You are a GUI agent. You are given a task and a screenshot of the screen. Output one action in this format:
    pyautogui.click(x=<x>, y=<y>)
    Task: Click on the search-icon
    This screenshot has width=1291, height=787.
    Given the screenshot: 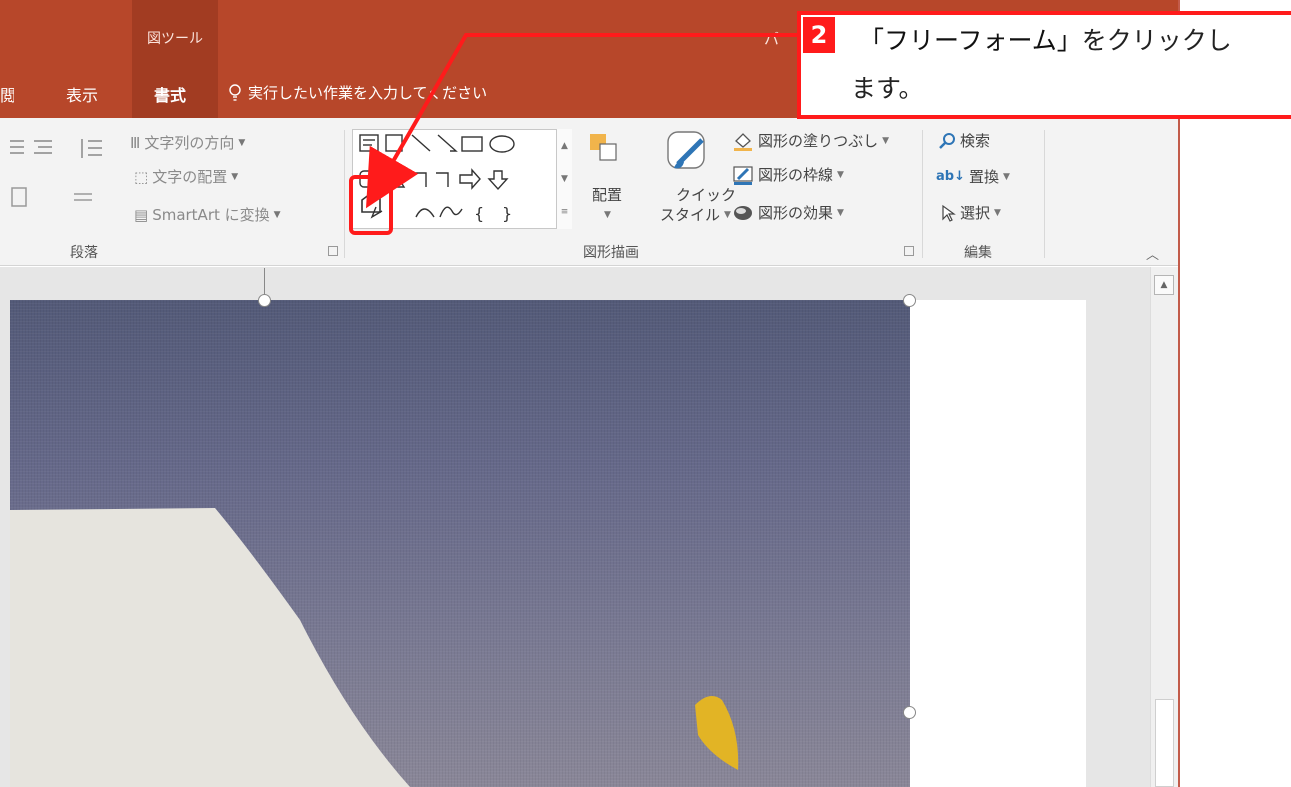 What is the action you would take?
    pyautogui.click(x=947, y=140)
    